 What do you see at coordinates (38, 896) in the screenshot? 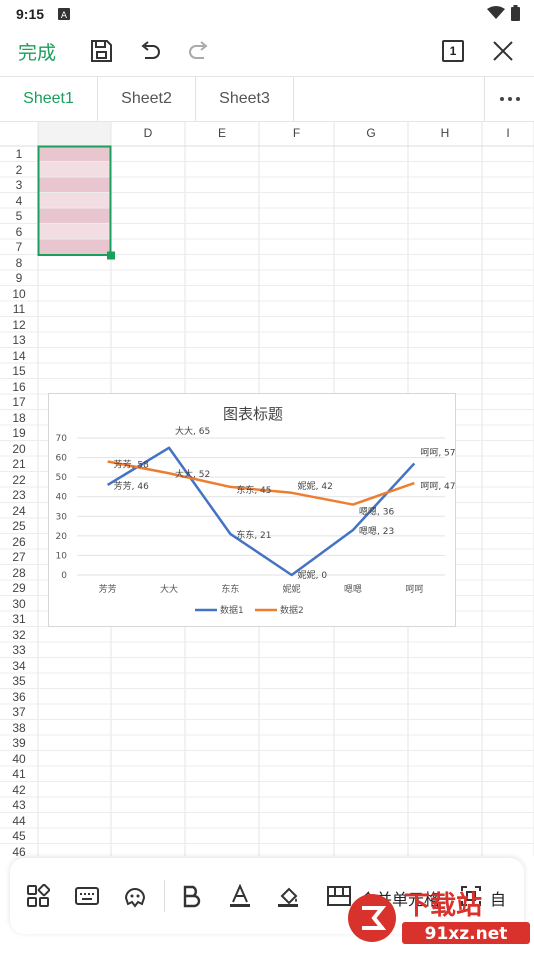
I see `apps-grid-icon` at bounding box center [38, 896].